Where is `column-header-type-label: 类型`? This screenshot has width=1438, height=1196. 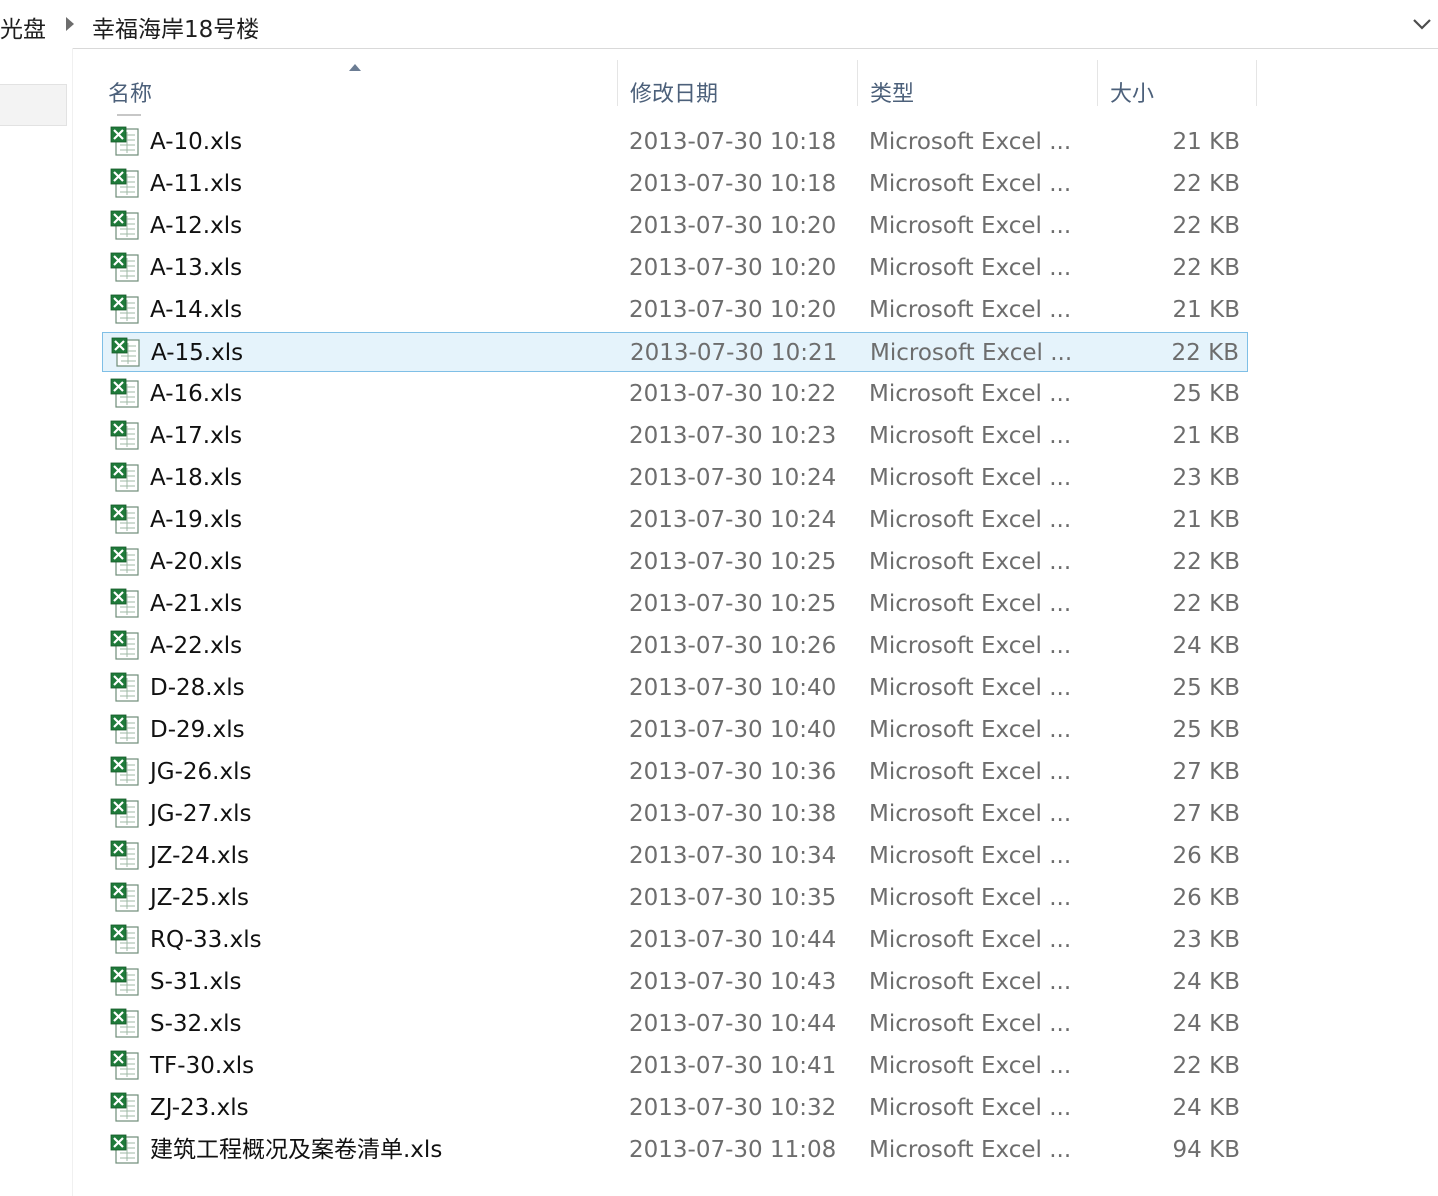
column-header-type-label: 类型 is located at coordinates (892, 94).